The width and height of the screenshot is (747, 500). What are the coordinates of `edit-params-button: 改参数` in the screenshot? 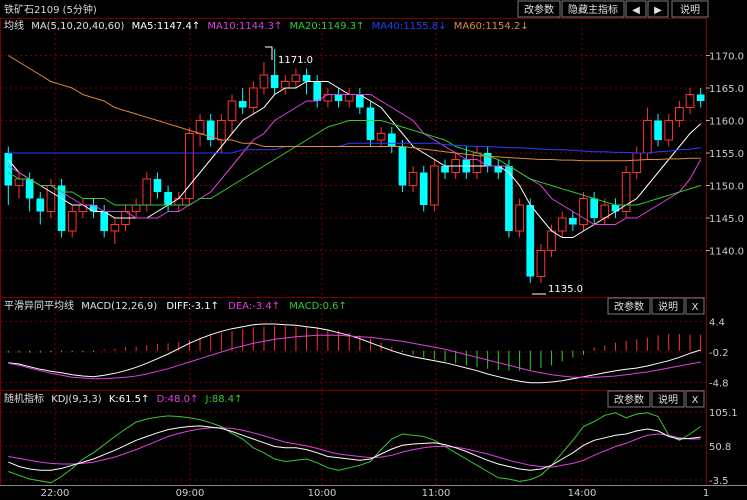 It's located at (539, 9).